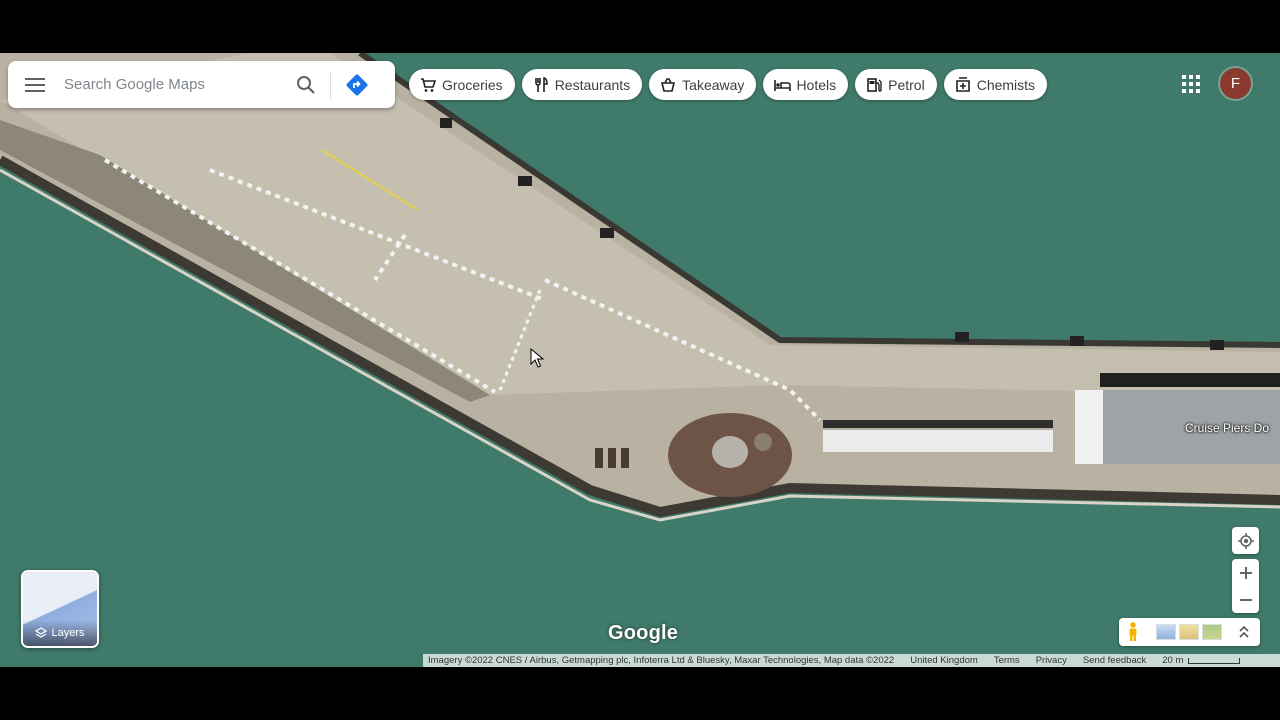 The image size is (1280, 720). What do you see at coordinates (1172, 660) in the screenshot?
I see `scale-label: 20 m` at bounding box center [1172, 660].